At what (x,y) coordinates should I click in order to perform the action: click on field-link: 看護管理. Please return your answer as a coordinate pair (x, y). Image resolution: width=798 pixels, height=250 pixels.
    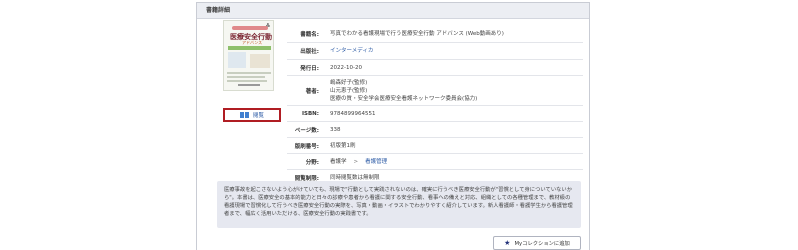
    Looking at the image, I should click on (376, 162).